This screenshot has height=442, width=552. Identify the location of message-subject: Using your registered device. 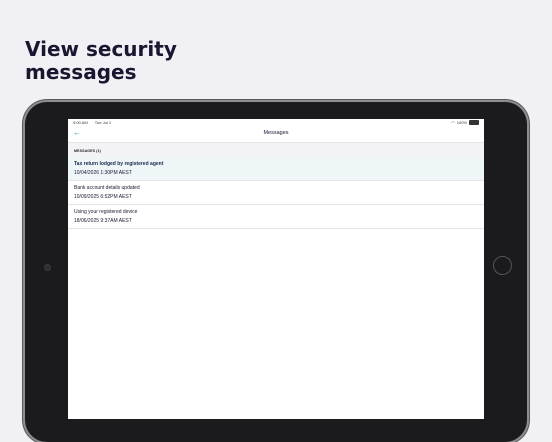
(106, 212).